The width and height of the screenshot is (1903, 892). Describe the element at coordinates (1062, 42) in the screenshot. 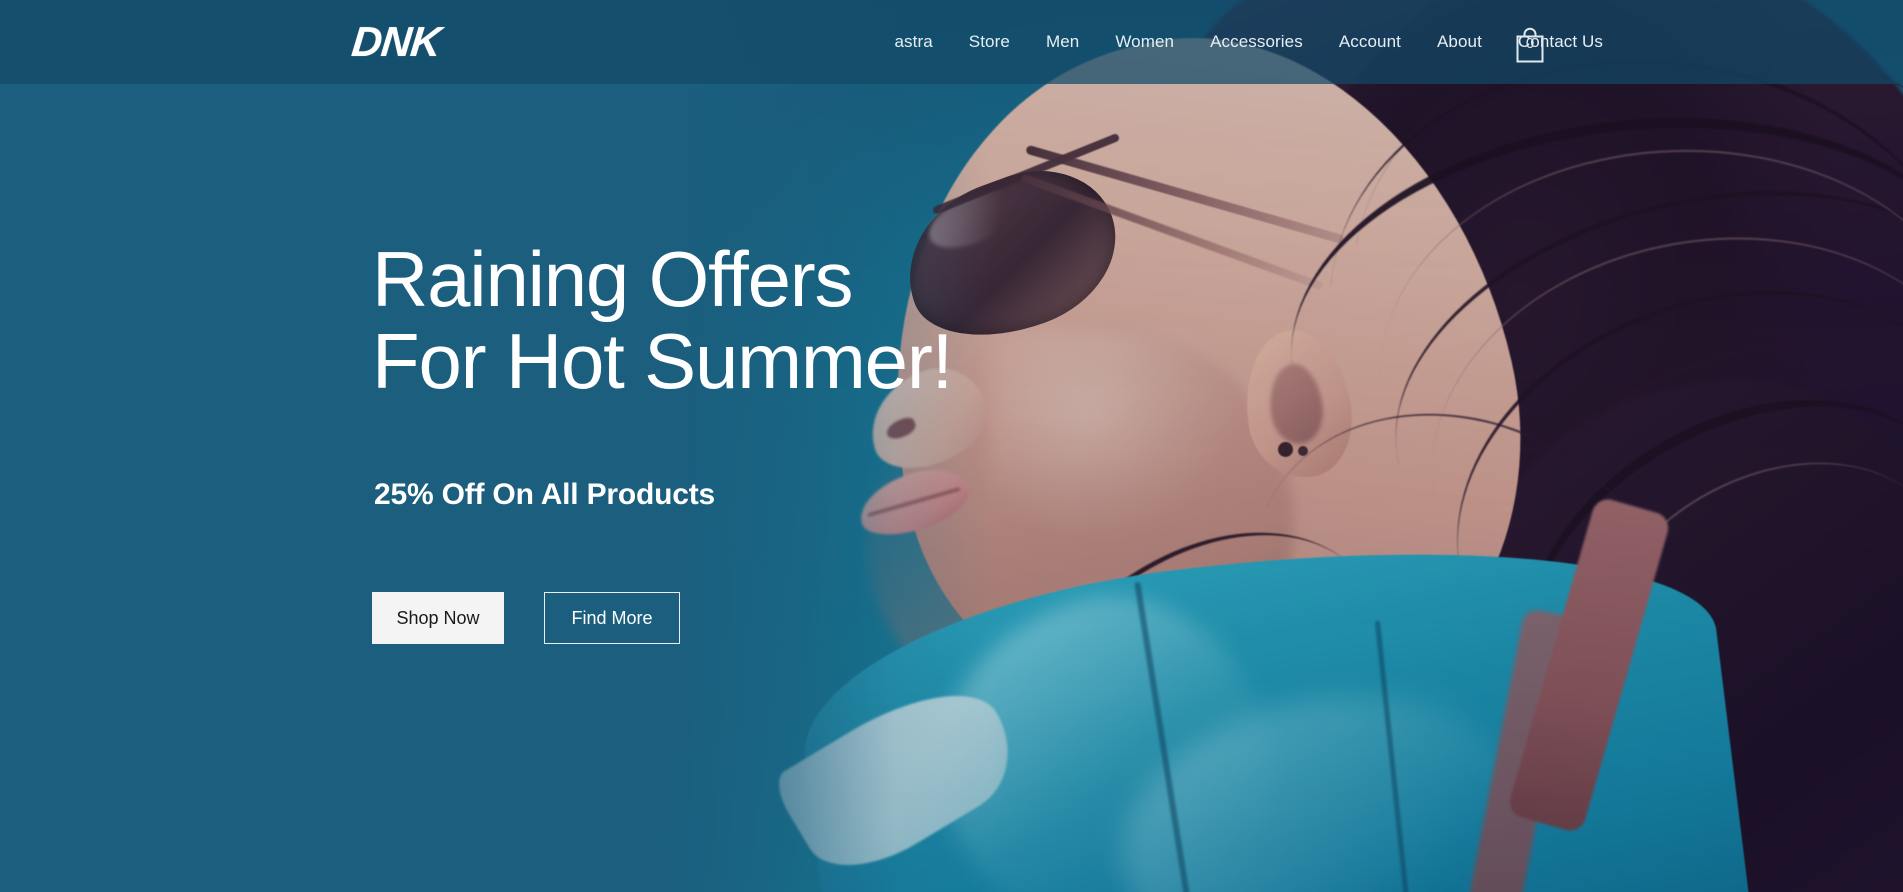

I see `nav-item-men: Men` at that location.